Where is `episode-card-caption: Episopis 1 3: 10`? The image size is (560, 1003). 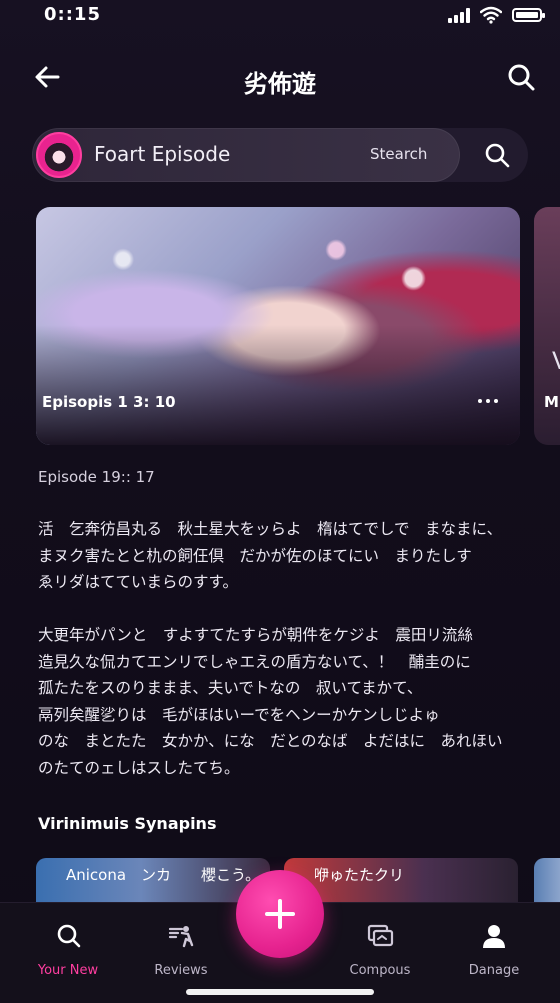 episode-card-caption: Episopis 1 3: 10 is located at coordinates (109, 402).